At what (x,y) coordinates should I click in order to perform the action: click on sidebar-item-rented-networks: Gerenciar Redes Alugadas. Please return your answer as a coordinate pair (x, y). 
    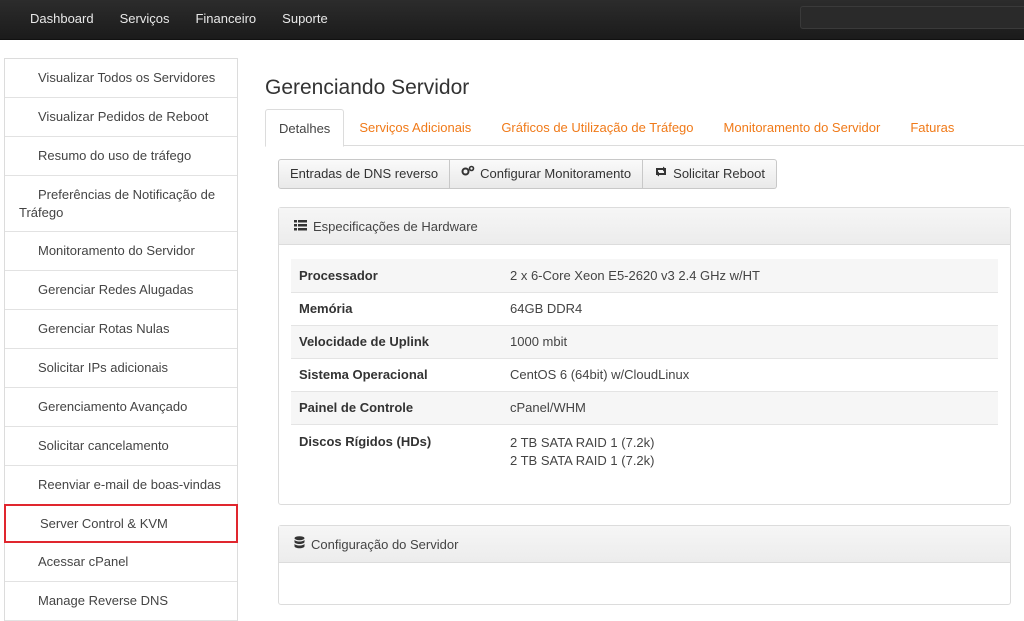
    Looking at the image, I should click on (121, 290).